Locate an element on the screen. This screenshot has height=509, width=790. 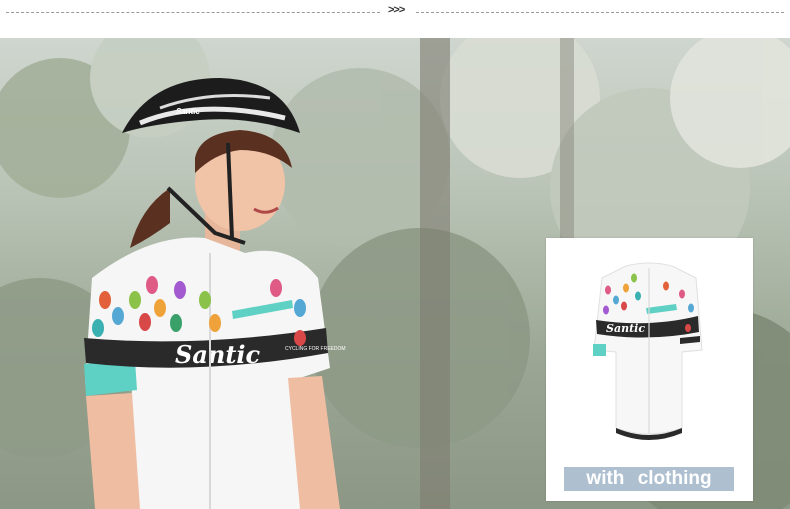
product-card: Santic with clothing is located at coordinates (649, 369).